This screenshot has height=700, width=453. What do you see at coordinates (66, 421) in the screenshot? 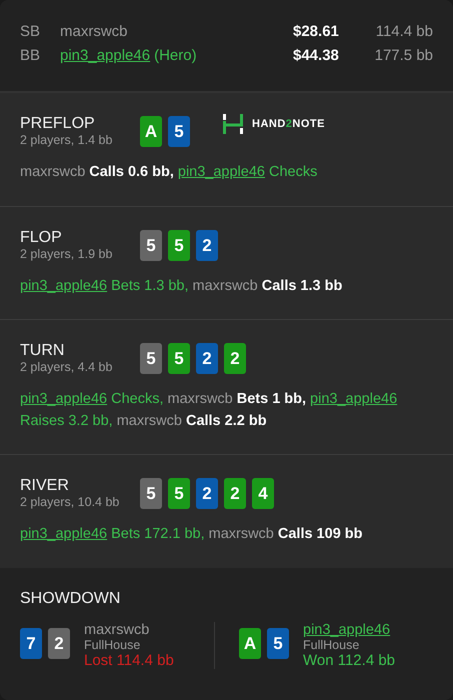
I see `action-text: Raises 3.2 bb,` at bounding box center [66, 421].